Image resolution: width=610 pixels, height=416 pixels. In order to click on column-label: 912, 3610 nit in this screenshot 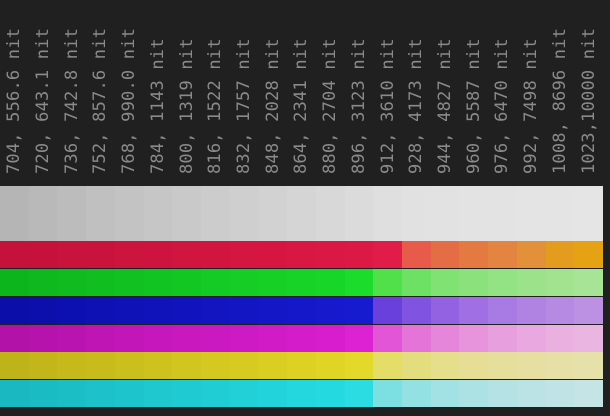, I will do `click(387, 90)`.